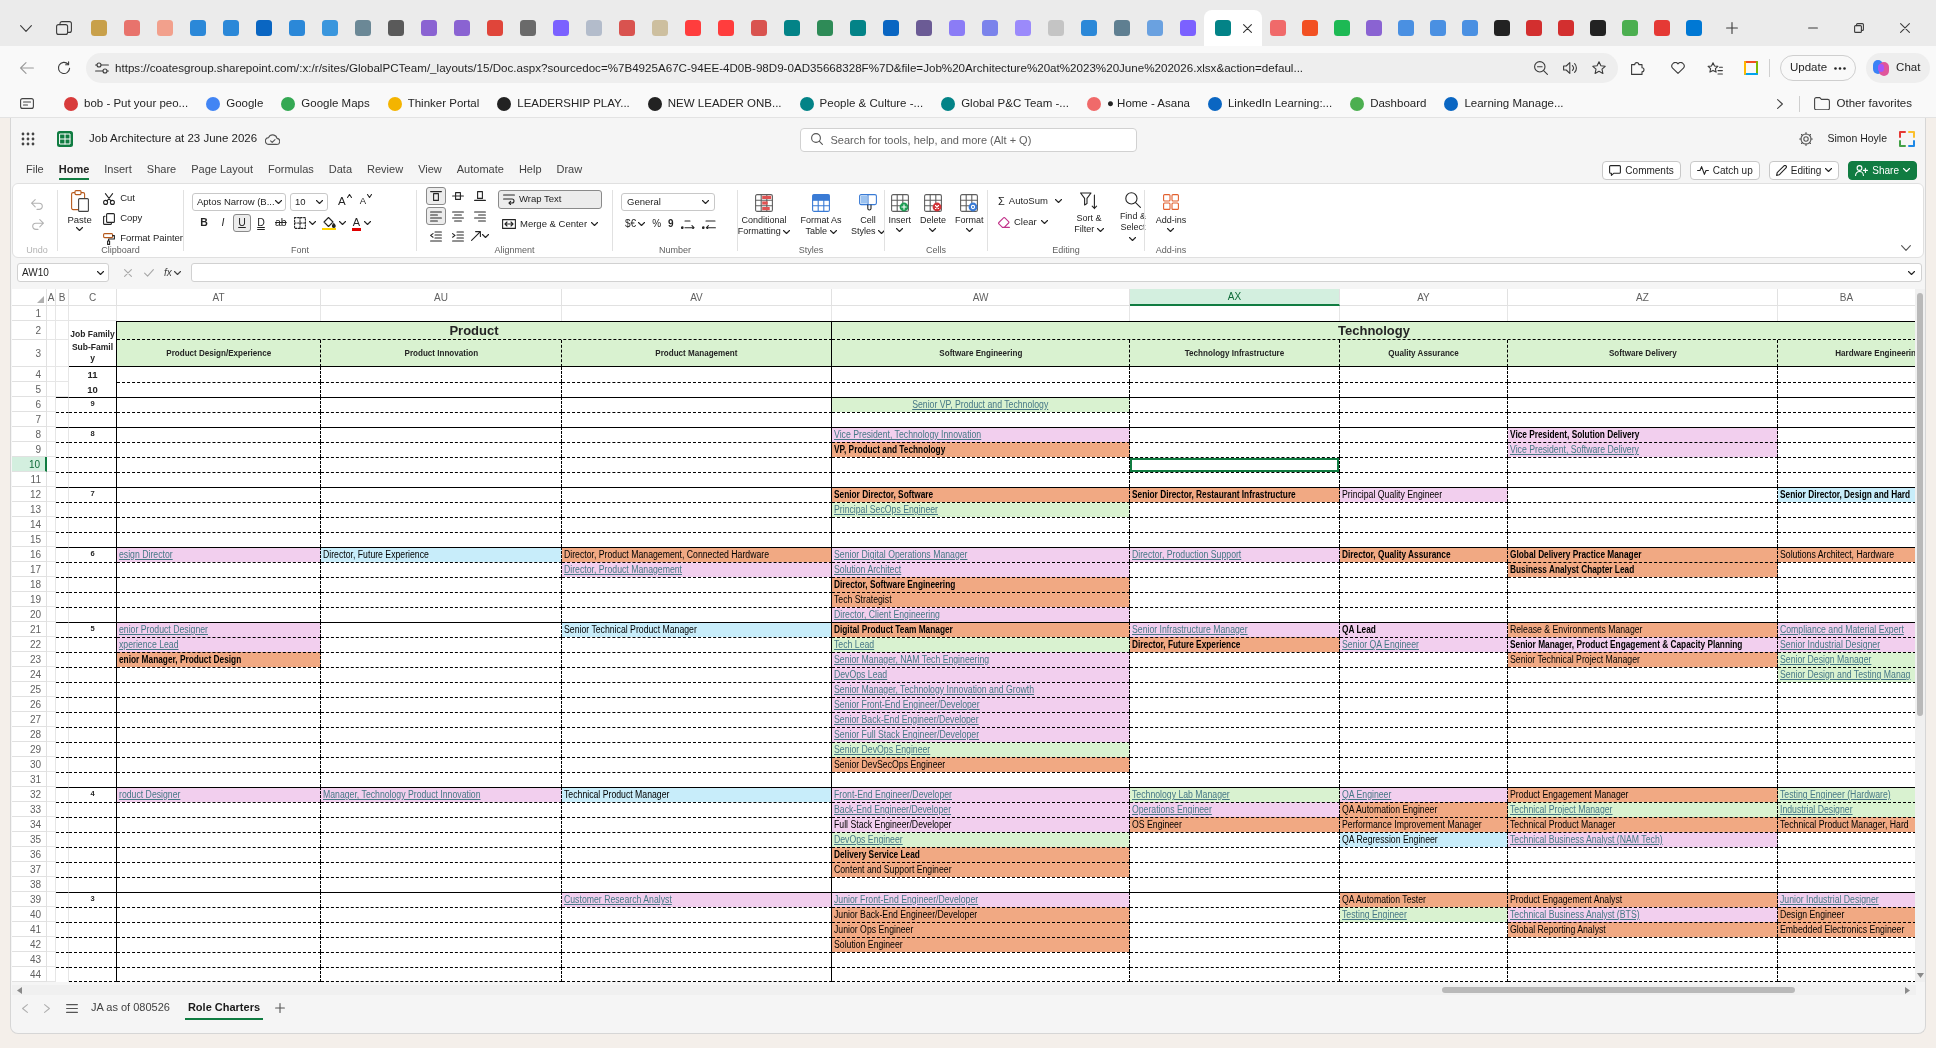 Image resolution: width=1936 pixels, height=1048 pixels. Describe the element at coordinates (29, 449) in the screenshot. I see `row-number: 9` at that location.